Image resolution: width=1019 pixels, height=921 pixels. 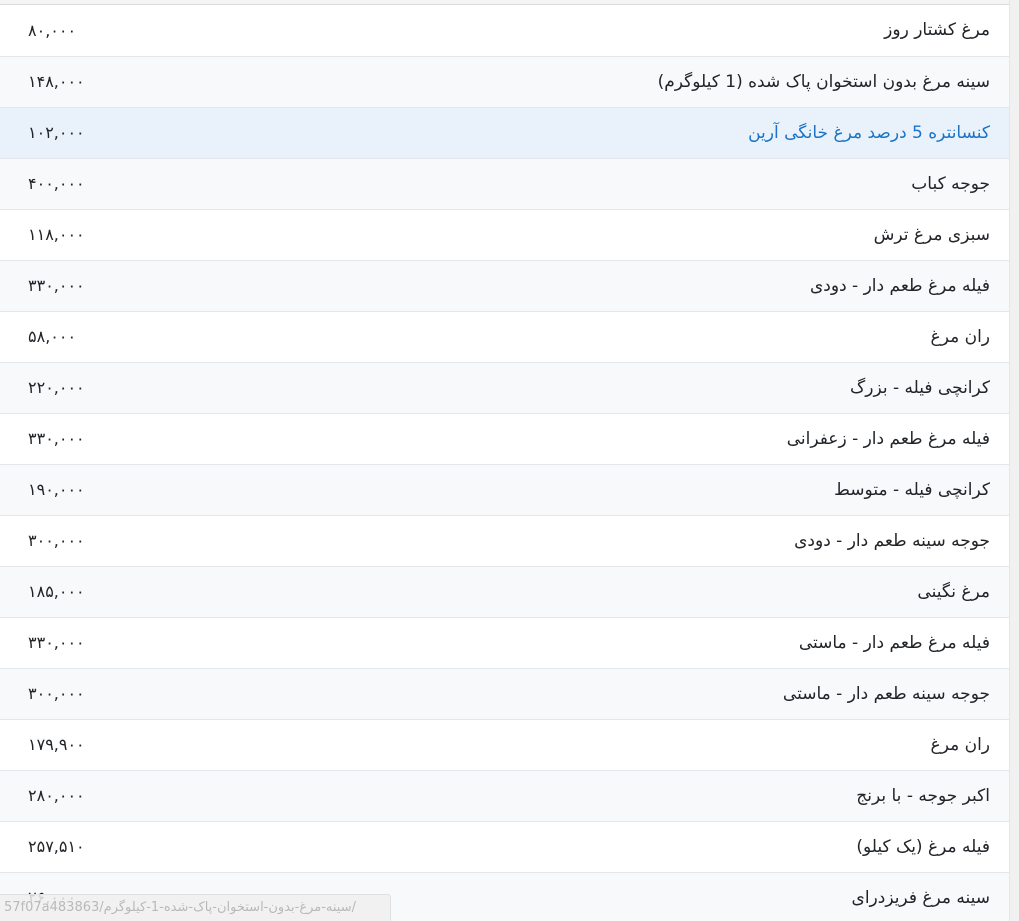 I want to click on table-row: ۱۱۸,۰۰۰ سبزی مرغ ترش, so click(x=505, y=235).